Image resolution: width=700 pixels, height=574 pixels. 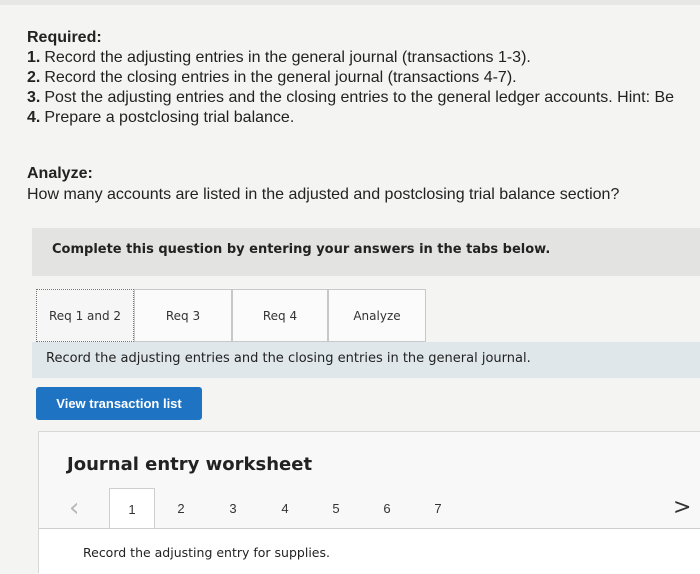 I want to click on worksheet-pager: ‹ 1 2 3 4 5 6 7 >, so click(x=369, y=508).